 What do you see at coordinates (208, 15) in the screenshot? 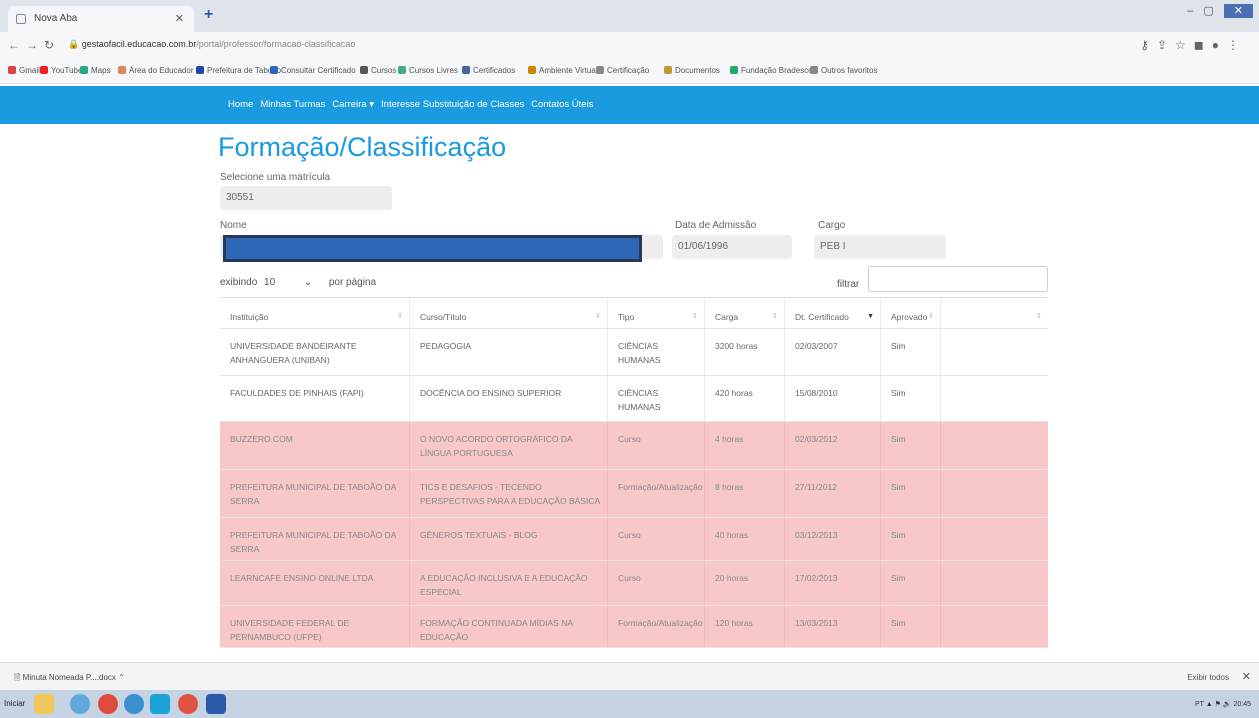
I see `new-tab-icon: +` at bounding box center [208, 15].